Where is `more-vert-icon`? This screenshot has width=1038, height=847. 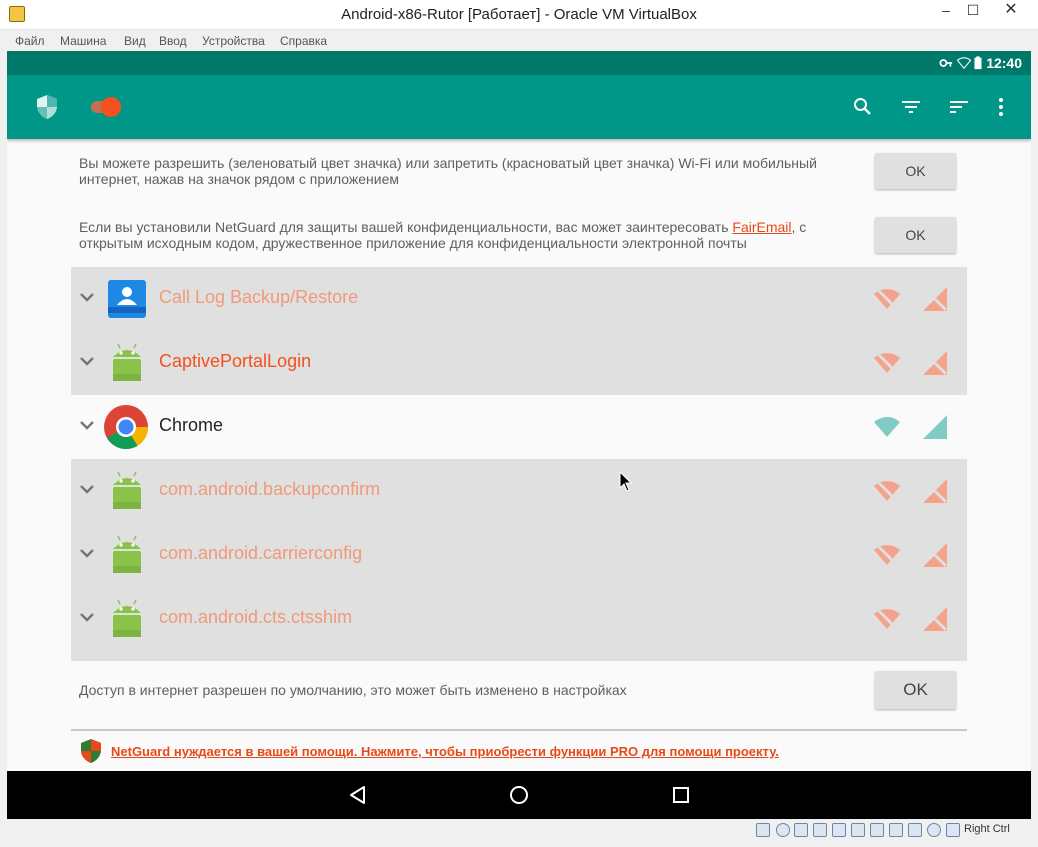 more-vert-icon is located at coordinates (1001, 107).